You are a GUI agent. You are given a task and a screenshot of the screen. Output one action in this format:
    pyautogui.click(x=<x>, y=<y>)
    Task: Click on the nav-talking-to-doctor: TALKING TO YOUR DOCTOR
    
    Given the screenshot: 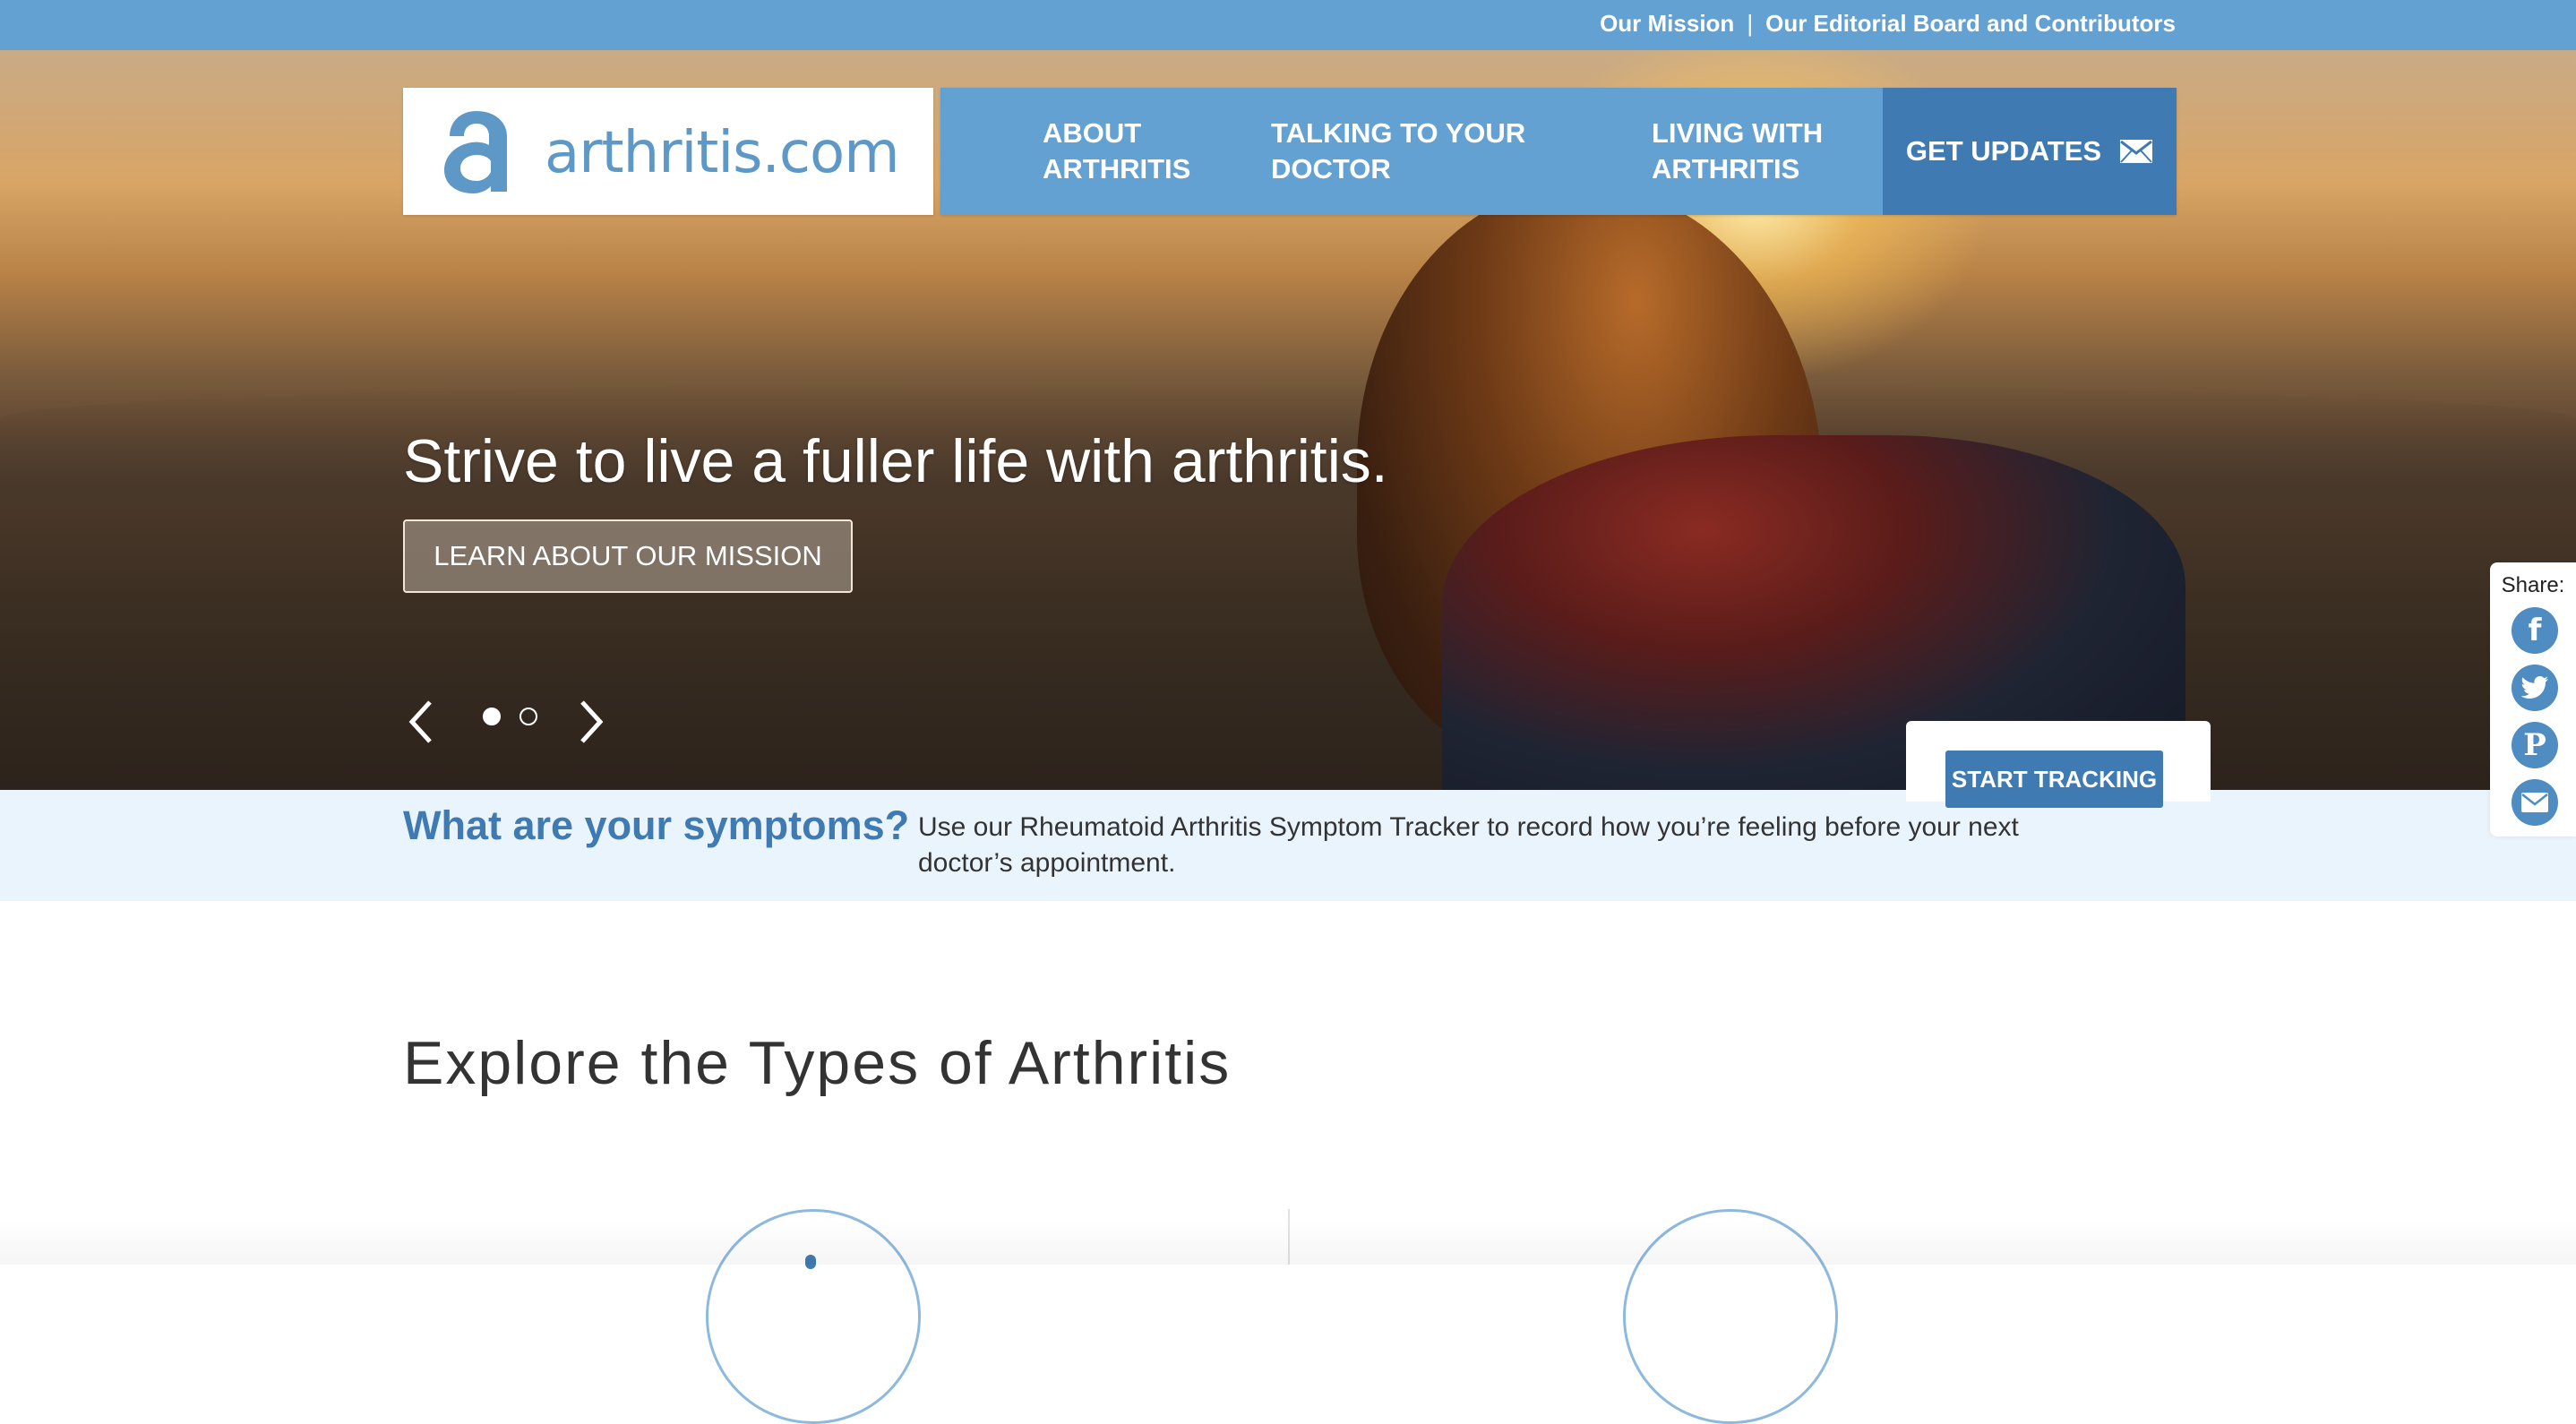 What is the action you would take?
    pyautogui.click(x=1414, y=151)
    